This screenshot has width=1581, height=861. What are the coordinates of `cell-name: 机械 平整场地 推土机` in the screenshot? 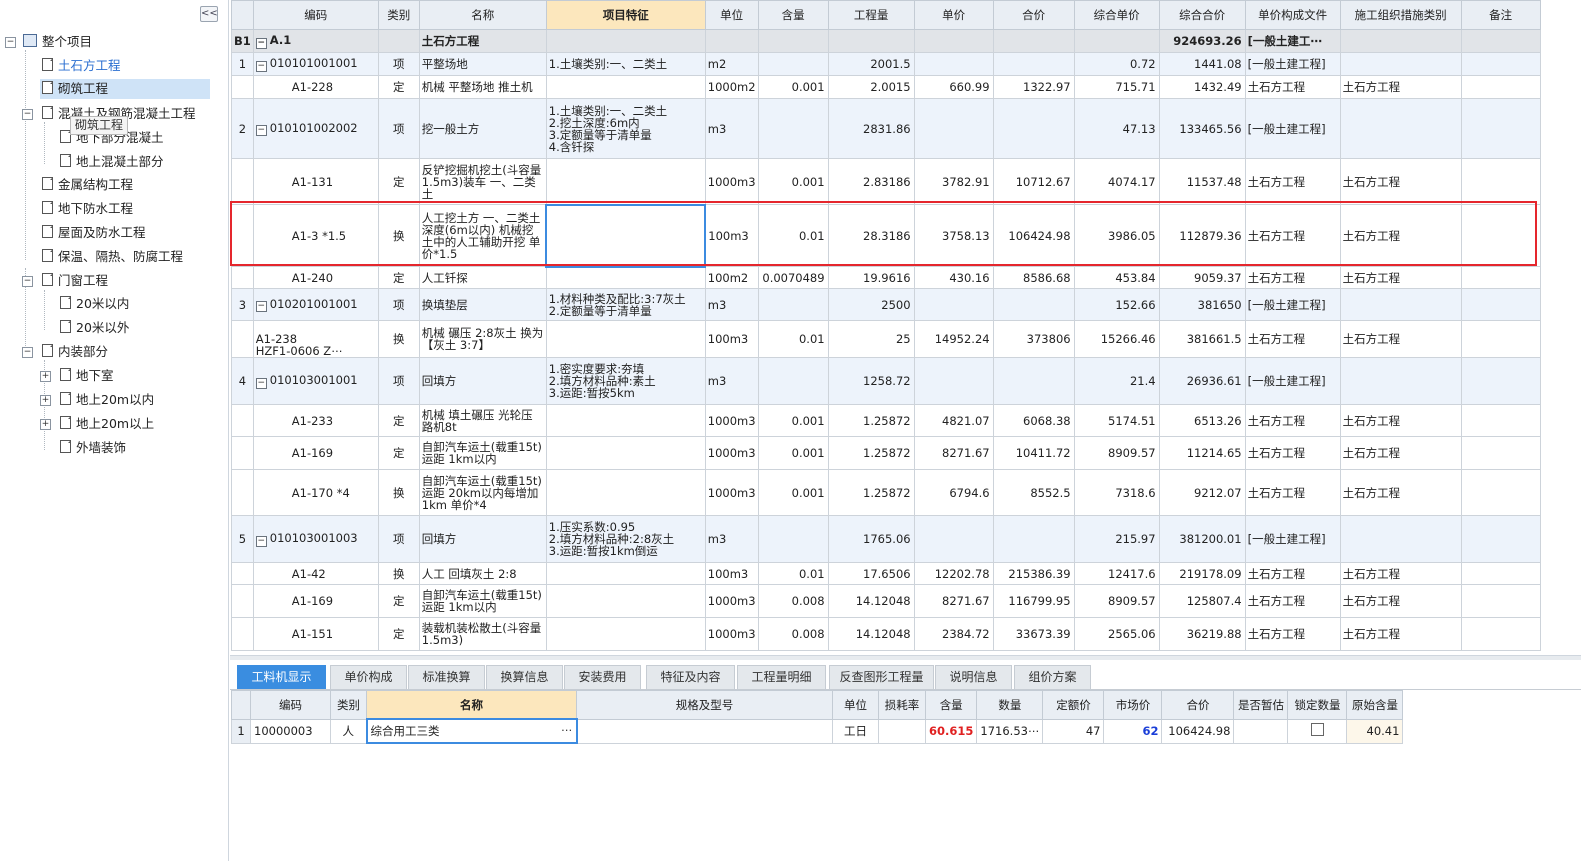 It's located at (482, 87).